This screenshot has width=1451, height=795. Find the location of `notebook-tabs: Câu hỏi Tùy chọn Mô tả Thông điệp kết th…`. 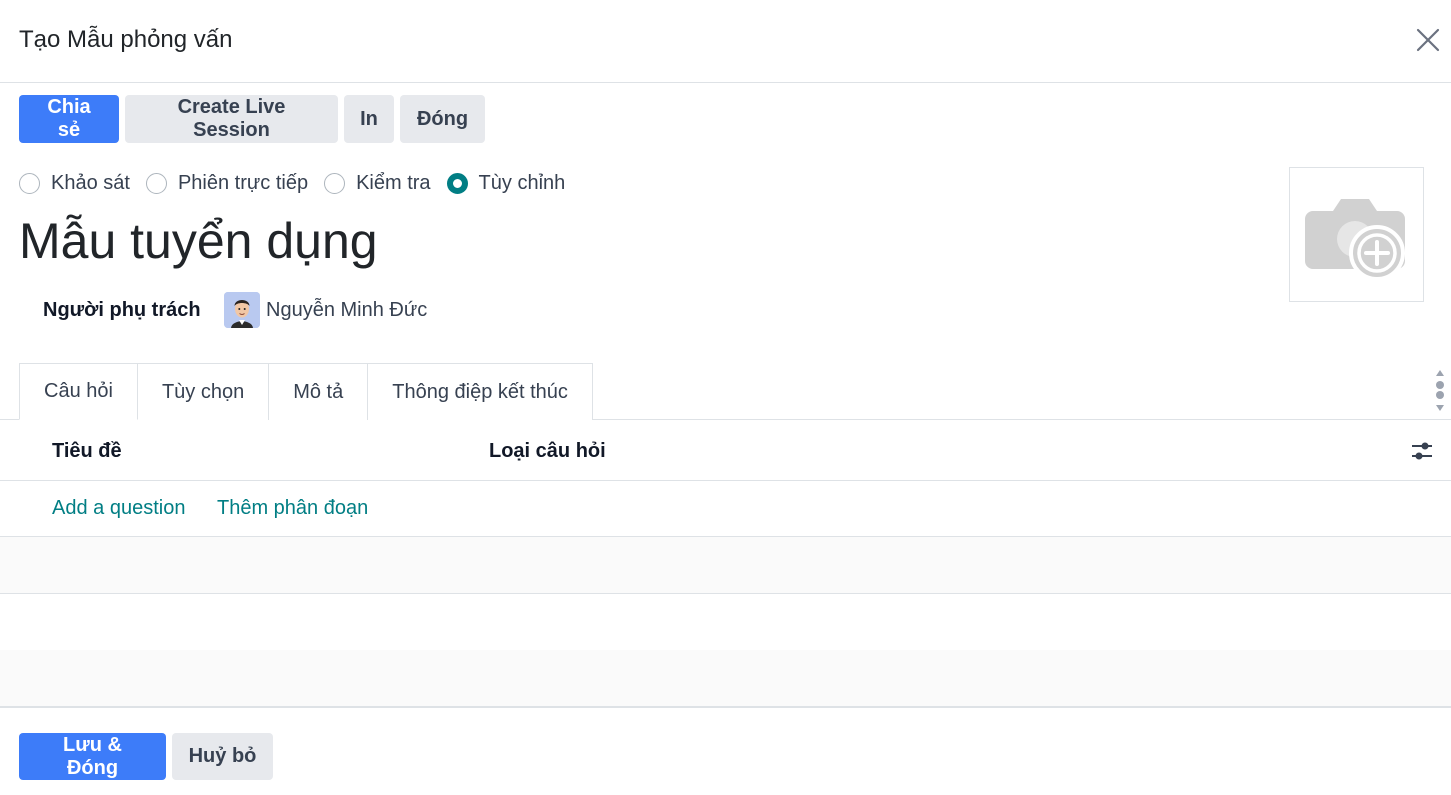

notebook-tabs: Câu hỏi Tùy chọn Mô tả Thông điệp kết th… is located at coordinates (306, 391).